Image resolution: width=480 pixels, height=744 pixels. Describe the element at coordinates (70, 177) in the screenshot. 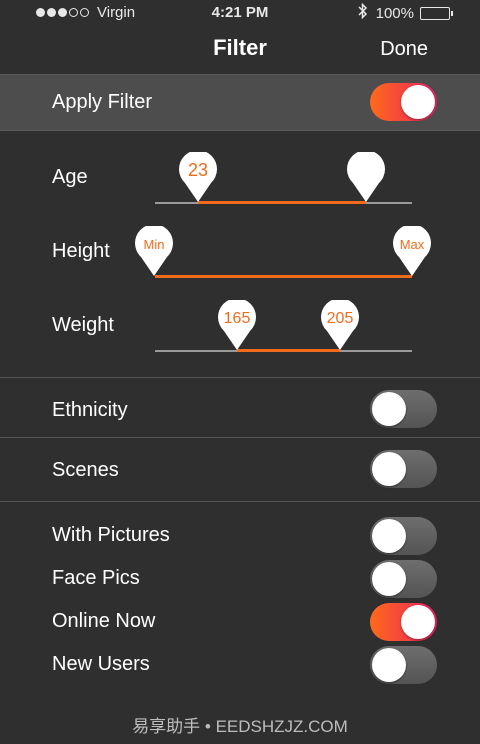

I see `age-label: Age` at that location.